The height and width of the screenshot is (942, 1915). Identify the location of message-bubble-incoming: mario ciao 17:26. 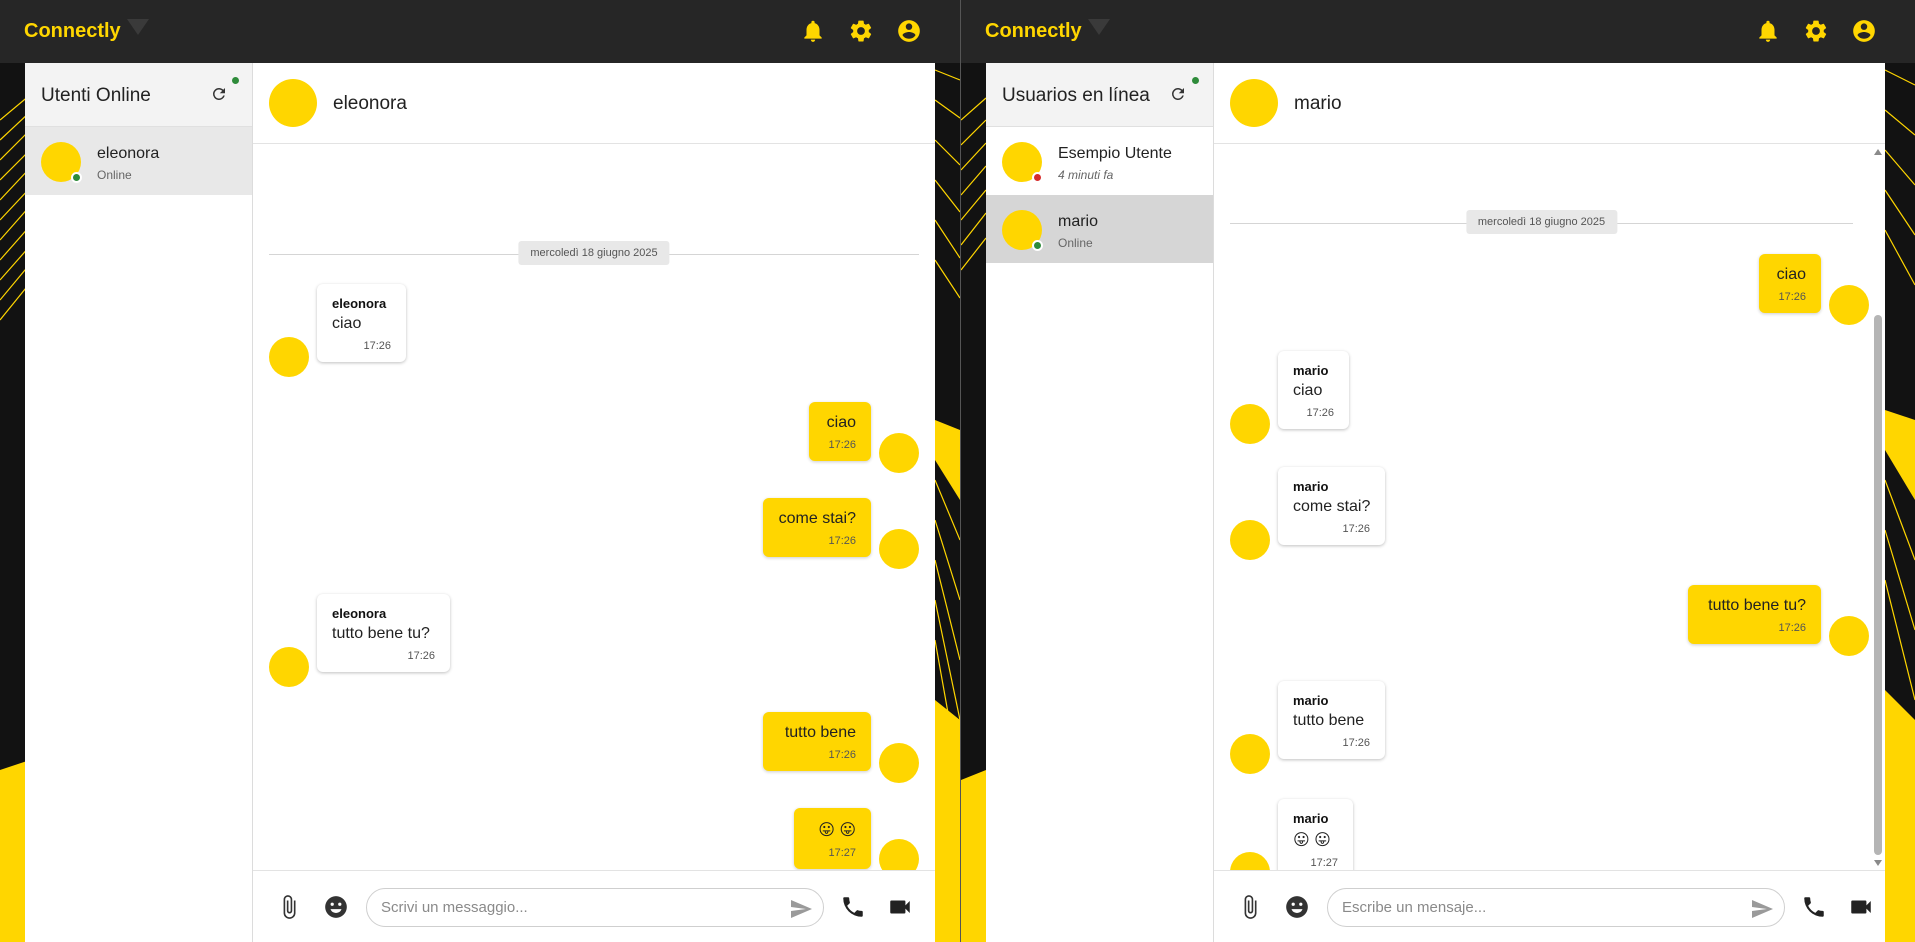
(1313, 390).